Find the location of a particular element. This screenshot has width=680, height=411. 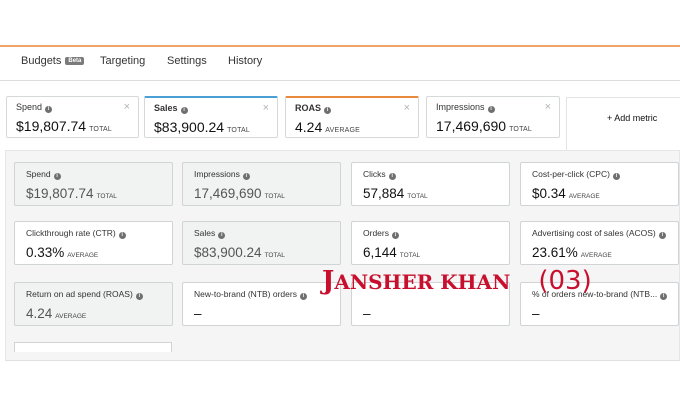

summary-card-value: $19,807.74 TOTAL is located at coordinates (64, 126).